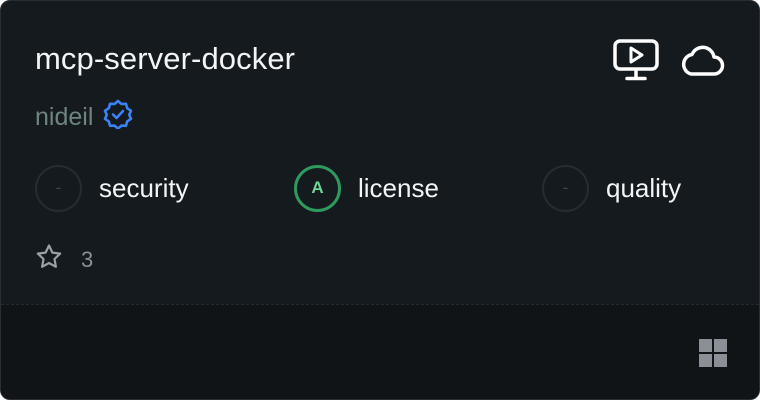  Describe the element at coordinates (118, 116) in the screenshot. I see `verified-badge-icon` at that location.